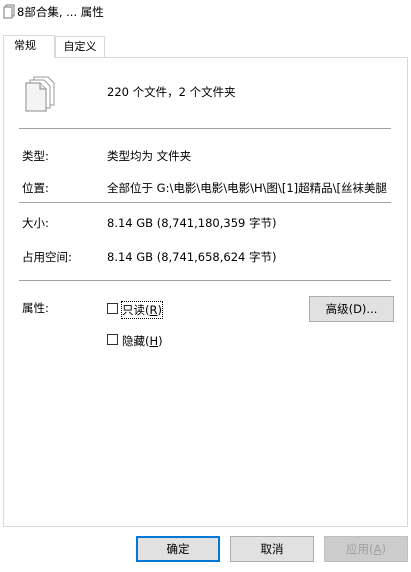  I want to click on hidden-suffix: ), so click(160, 341).